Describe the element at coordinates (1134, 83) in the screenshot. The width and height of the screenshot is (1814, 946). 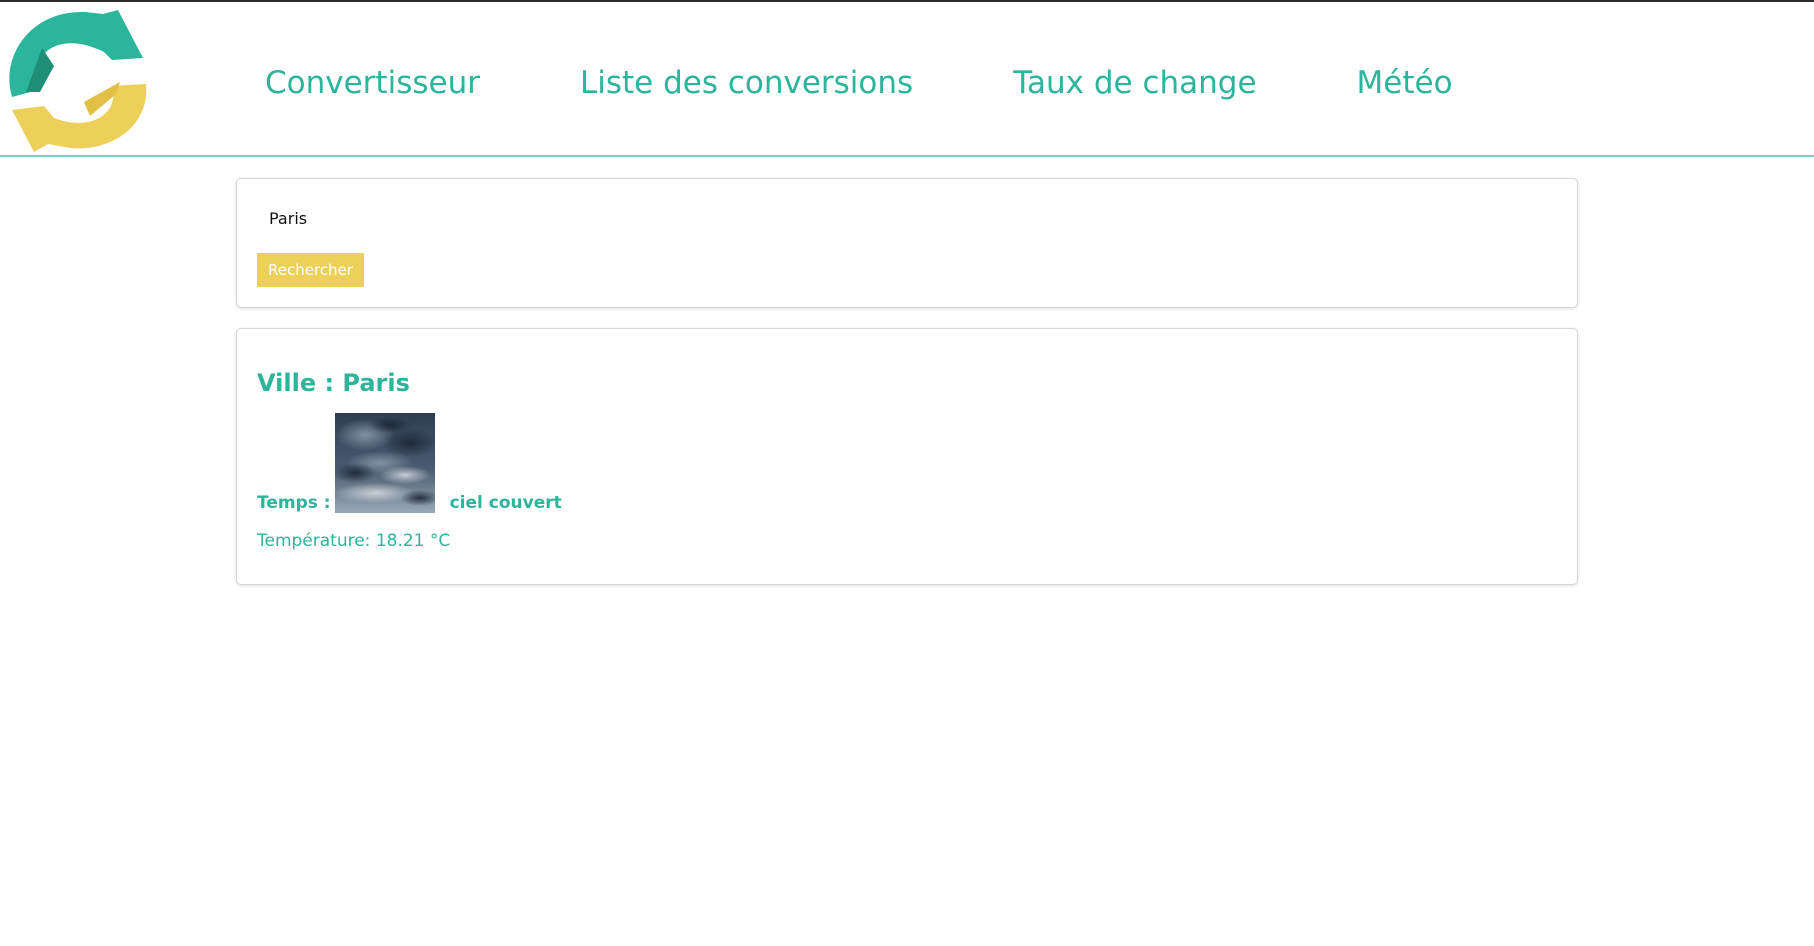
I see `nav-link-taux-de-change: Taux de change` at that location.